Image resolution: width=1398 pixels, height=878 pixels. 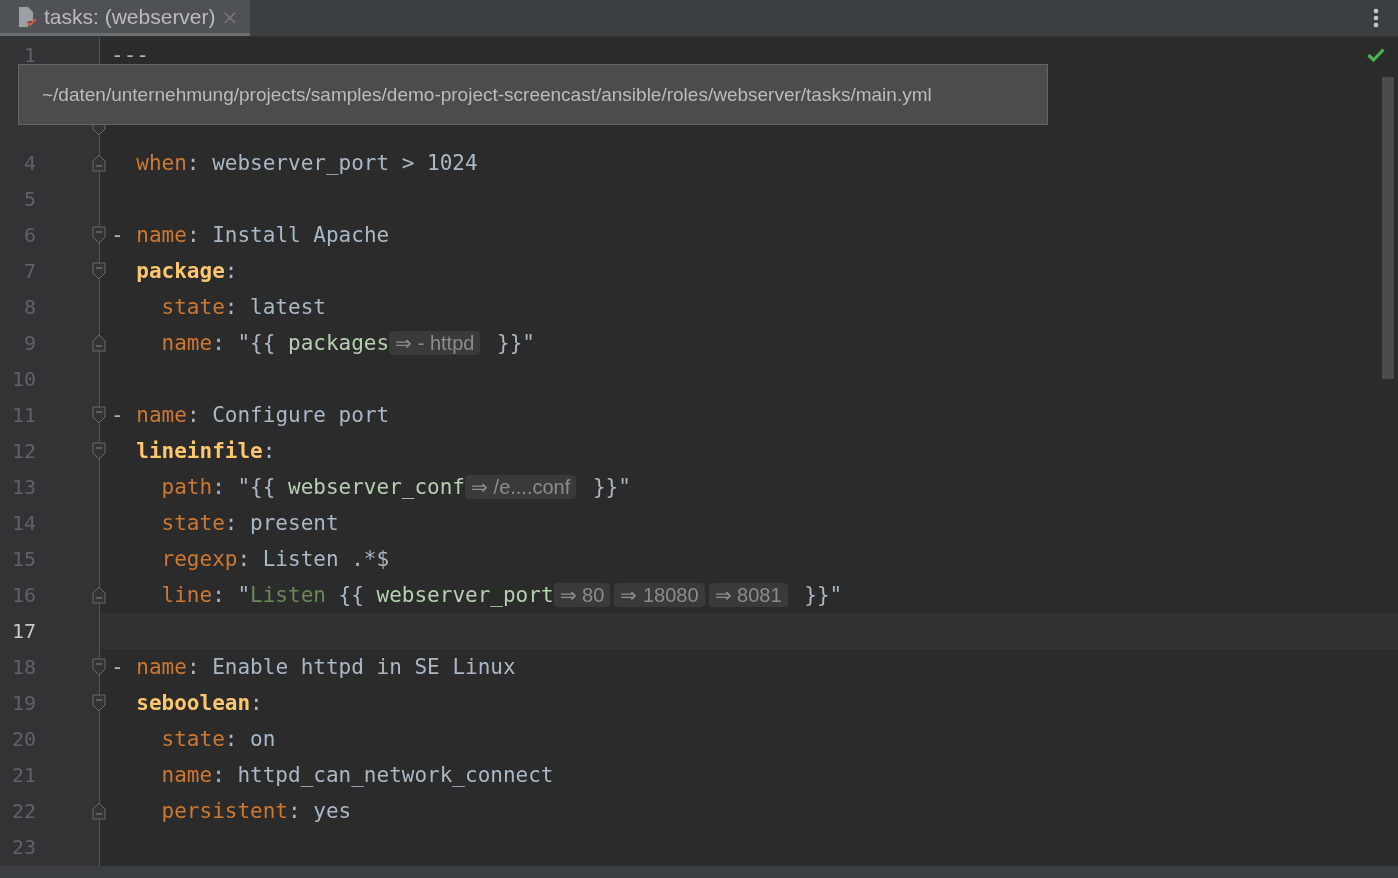 What do you see at coordinates (659, 595) in the screenshot?
I see `inlay-hint: ⇒ 18080` at bounding box center [659, 595].